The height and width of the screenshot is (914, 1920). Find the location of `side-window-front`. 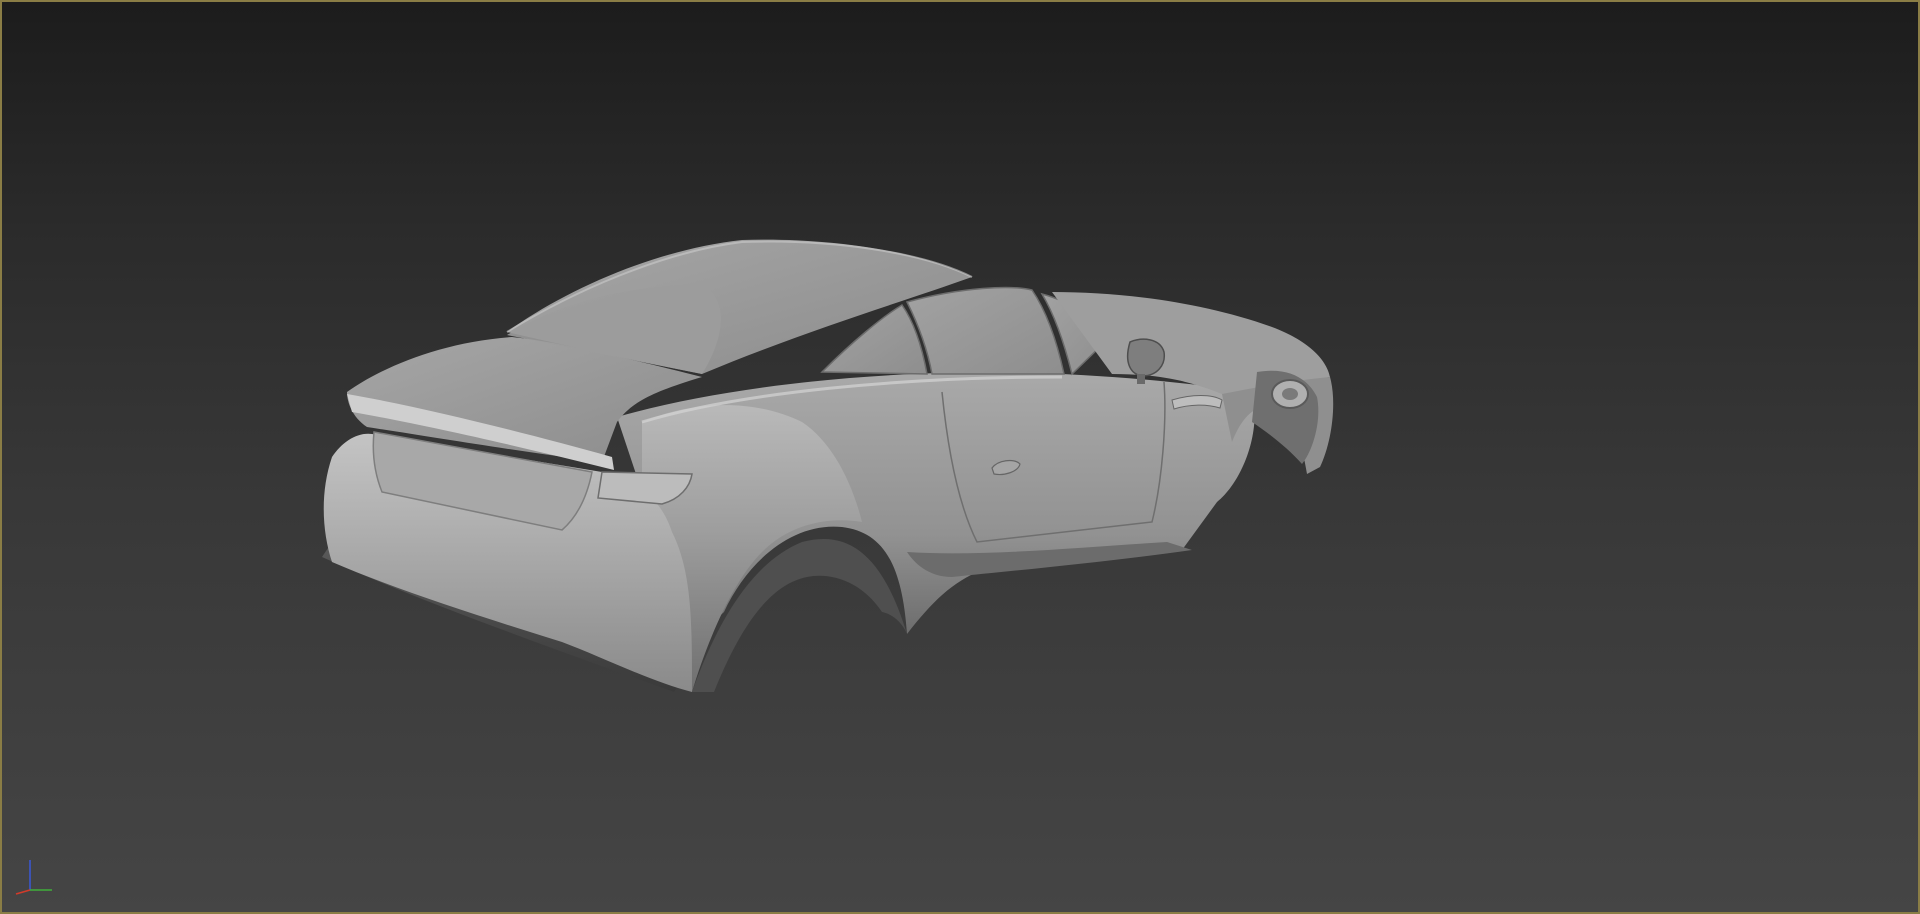

side-window-front is located at coordinates (985, 330).